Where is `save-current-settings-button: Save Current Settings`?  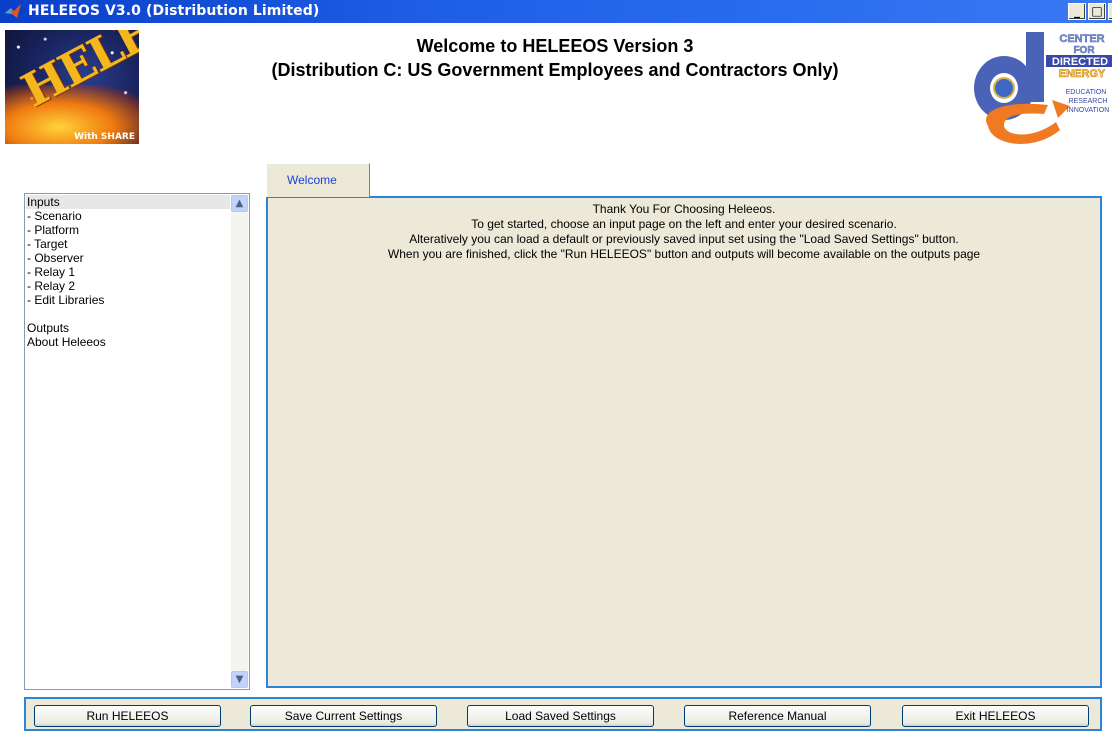 save-current-settings-button: Save Current Settings is located at coordinates (343, 716).